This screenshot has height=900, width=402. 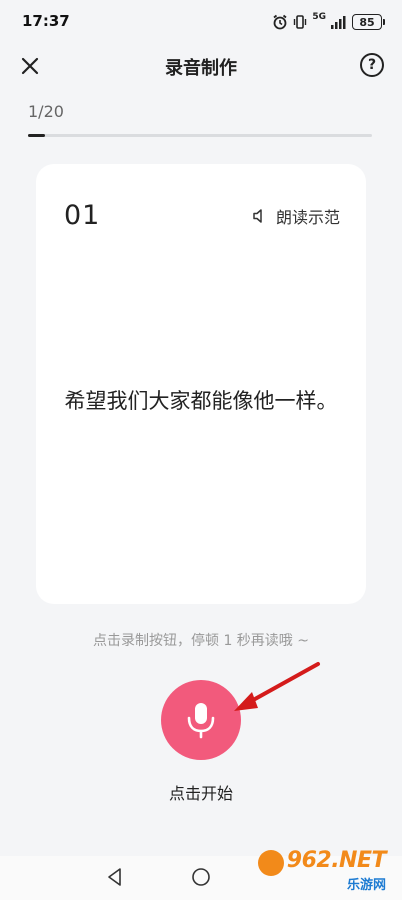 I want to click on page-title: 录音制作, so click(x=201, y=68).